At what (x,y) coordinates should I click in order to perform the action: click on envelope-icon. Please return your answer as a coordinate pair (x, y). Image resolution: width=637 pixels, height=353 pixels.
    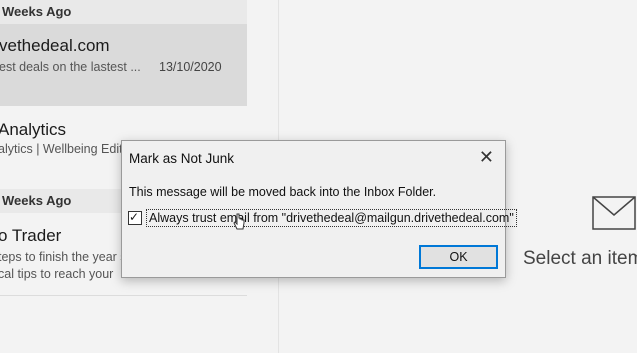
    Looking at the image, I should click on (614, 213).